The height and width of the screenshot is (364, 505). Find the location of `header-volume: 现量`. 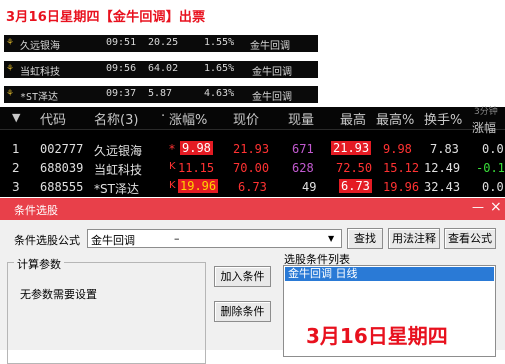

header-volume: 现量 is located at coordinates (301, 118).